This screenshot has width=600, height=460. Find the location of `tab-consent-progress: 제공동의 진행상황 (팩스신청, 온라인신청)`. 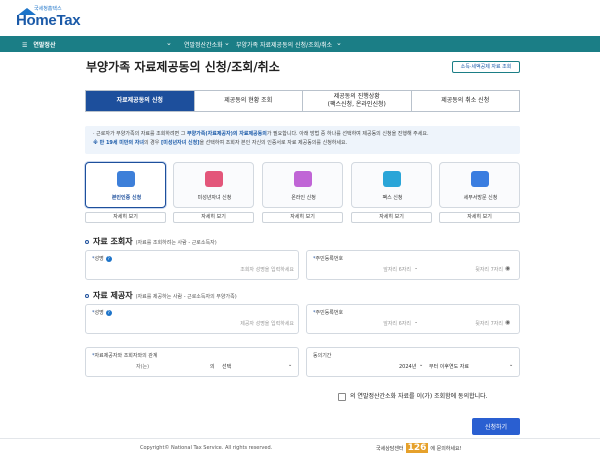

tab-consent-progress: 제공동의 진행상황 (팩스신청, 온라인신청) is located at coordinates (357, 101).